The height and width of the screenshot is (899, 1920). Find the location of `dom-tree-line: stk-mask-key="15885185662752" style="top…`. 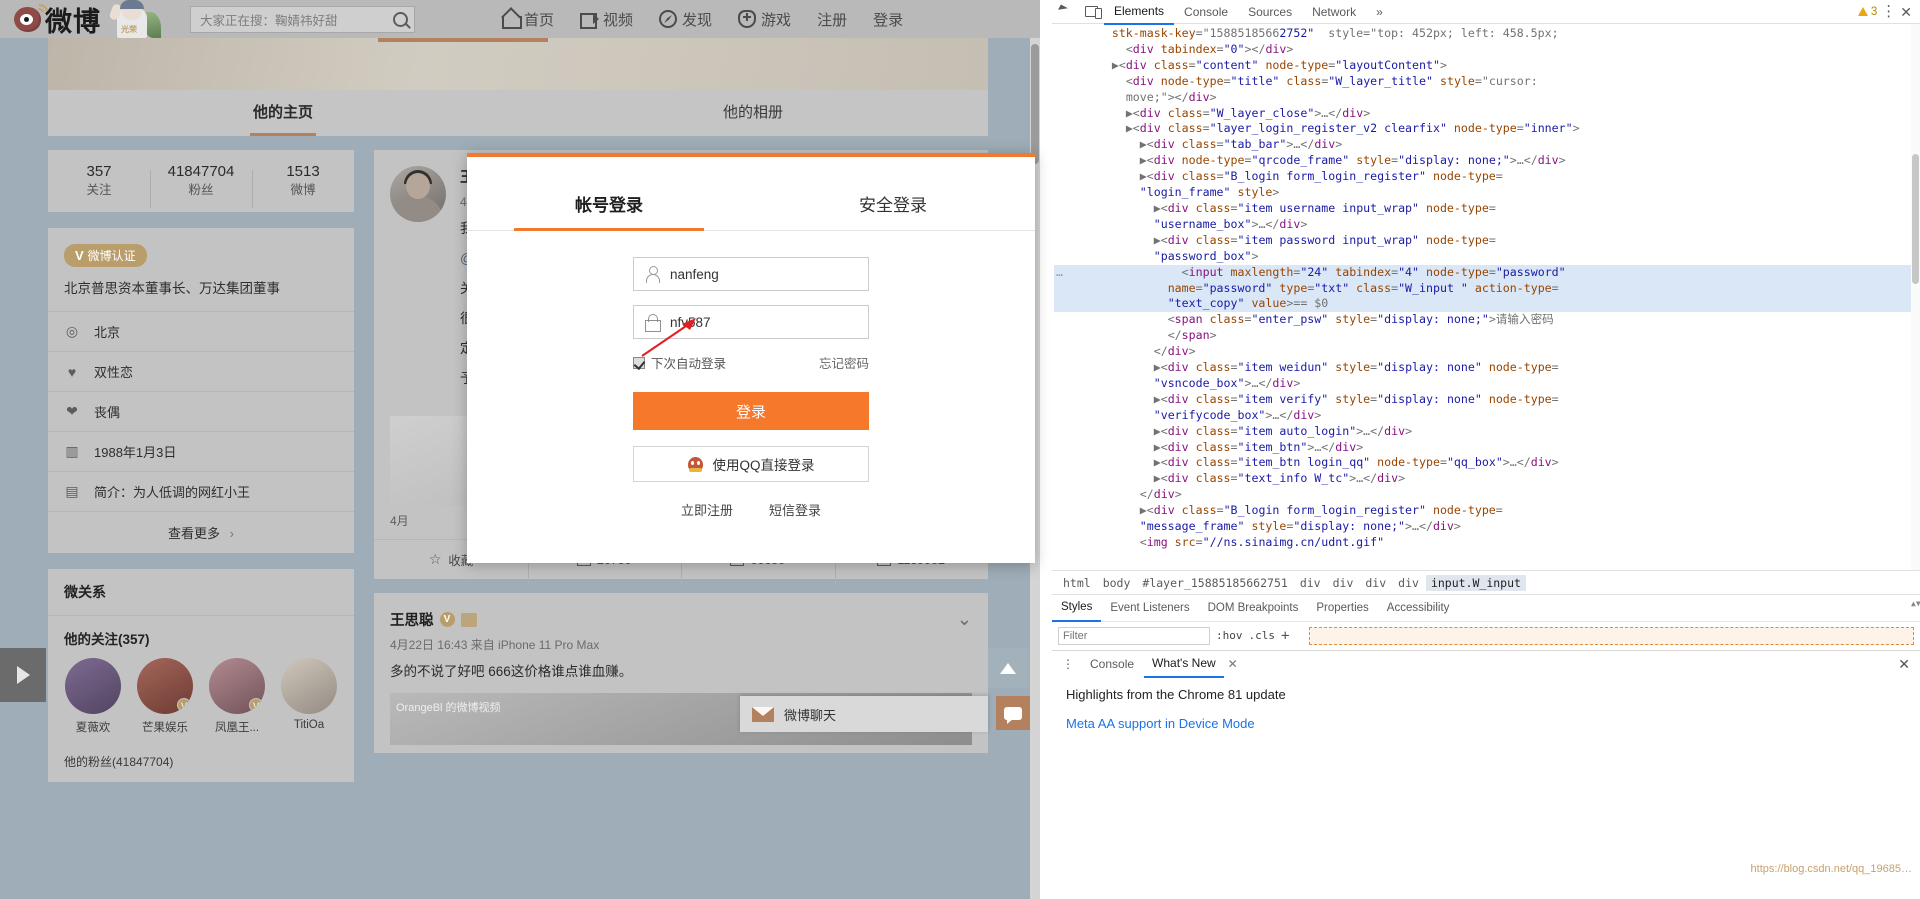

dom-tree-line: stk-mask-key="15885185662752" style="top… is located at coordinates (1487, 34).